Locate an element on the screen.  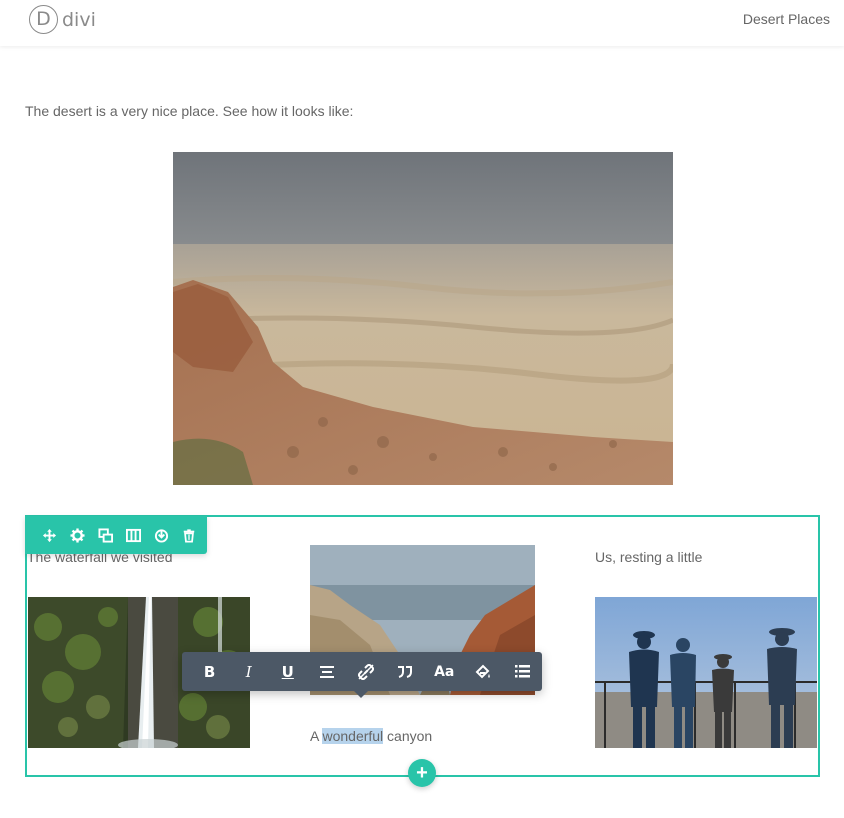
trash-icon is located at coordinates (189, 535).